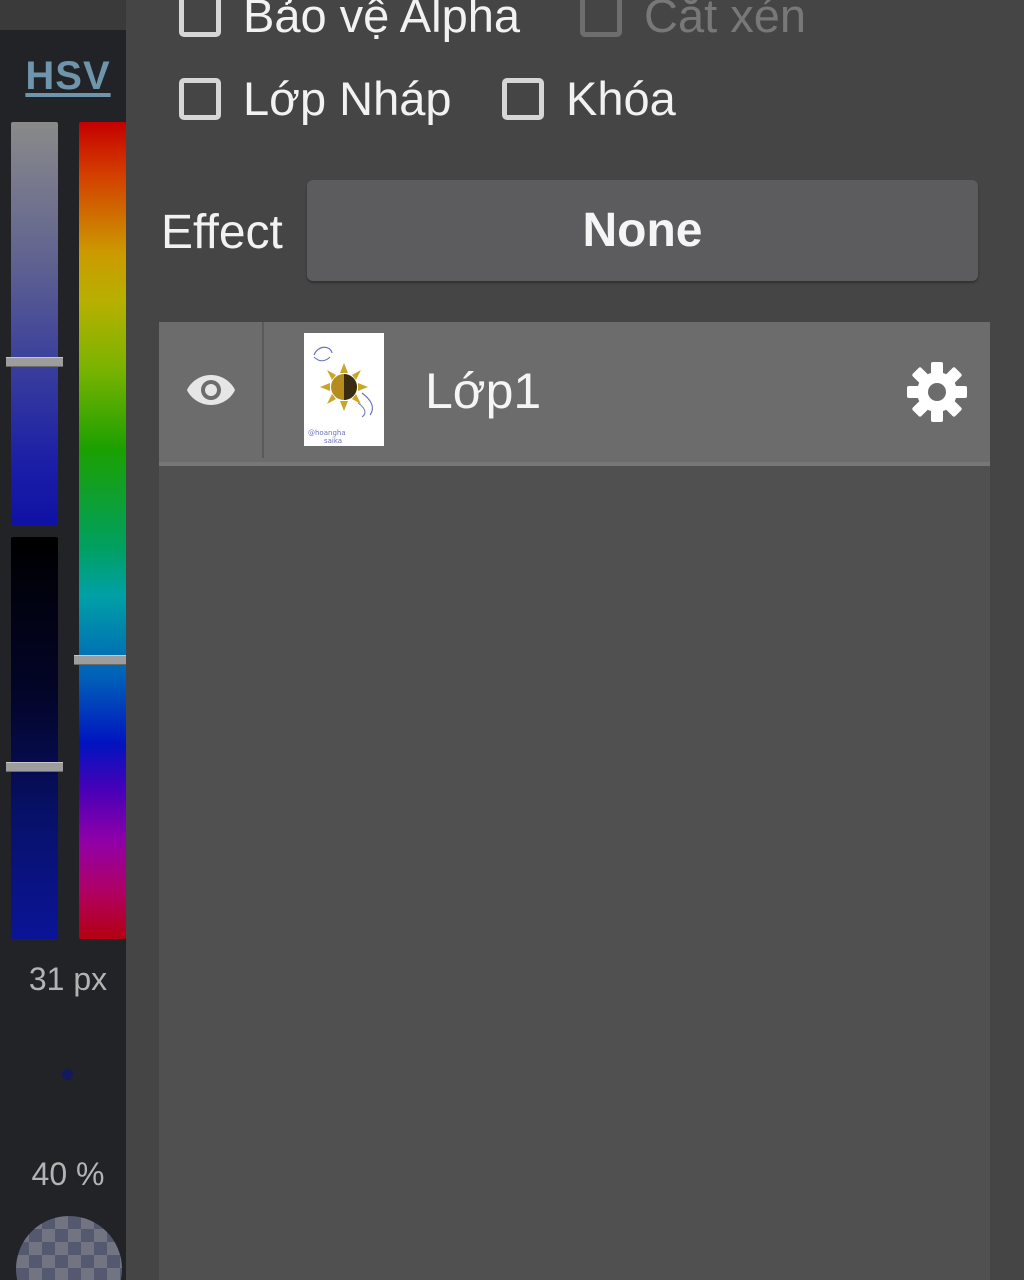 The image size is (1024, 1280). I want to click on value-slider, so click(34, 738).